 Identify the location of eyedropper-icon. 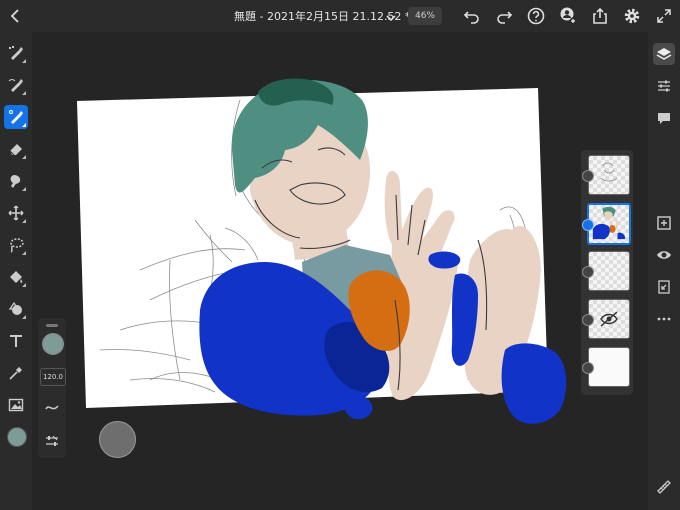
(16, 373).